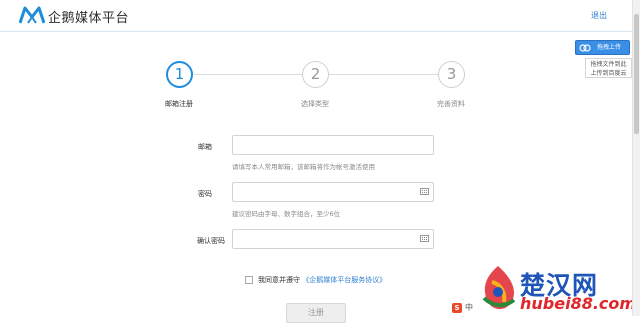 This screenshot has height=323, width=640. I want to click on password-hint: 建议密码由字母、数字组合，至少6位, so click(286, 214).